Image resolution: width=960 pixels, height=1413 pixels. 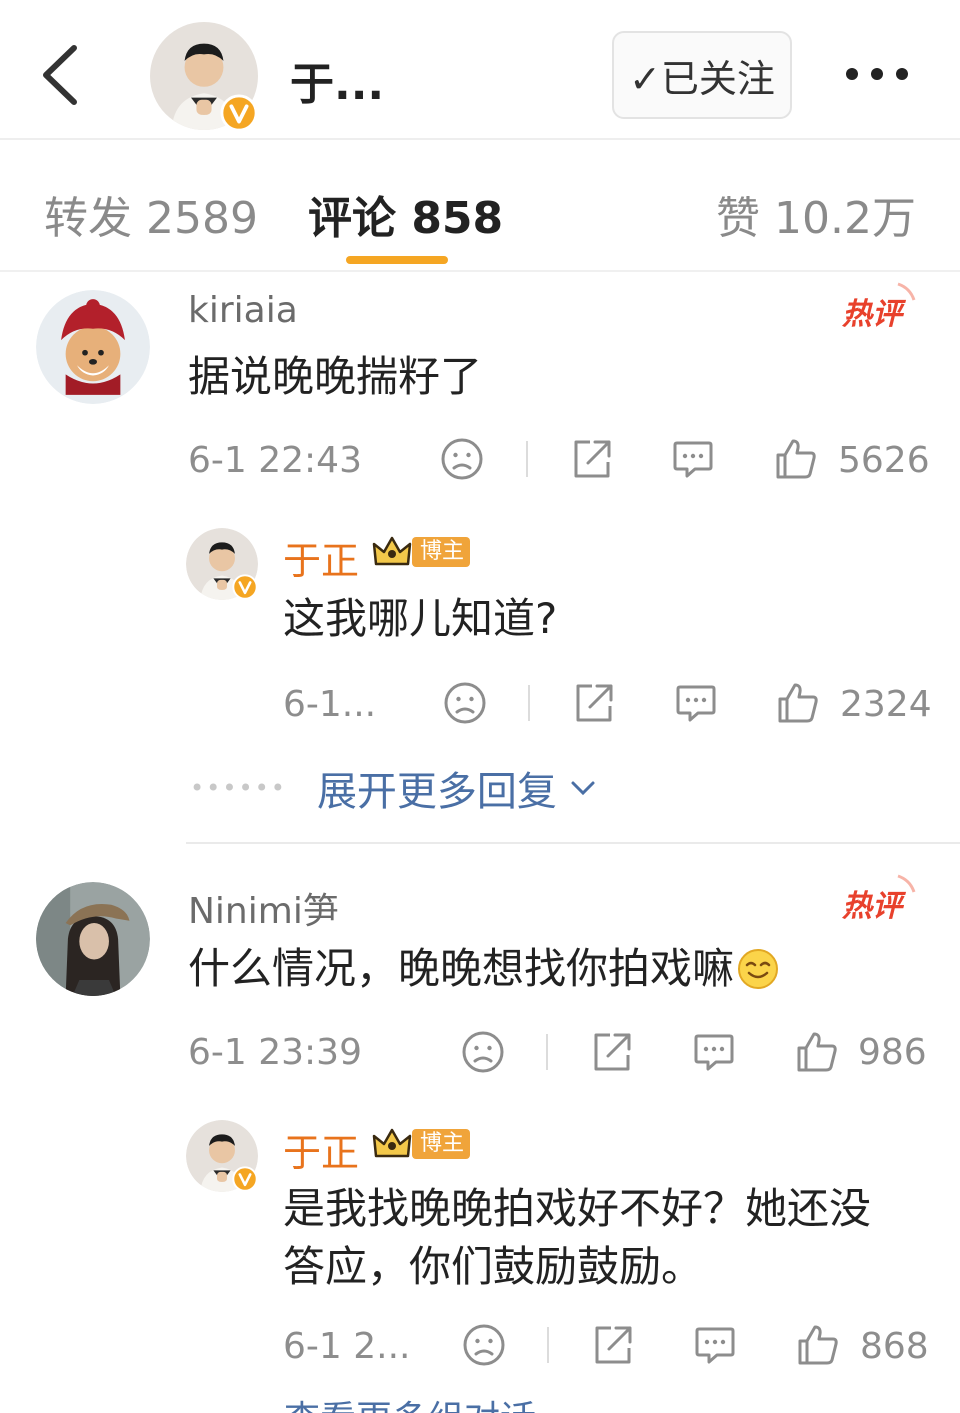 I want to click on tab-comments: 评论 858, so click(x=405, y=214).